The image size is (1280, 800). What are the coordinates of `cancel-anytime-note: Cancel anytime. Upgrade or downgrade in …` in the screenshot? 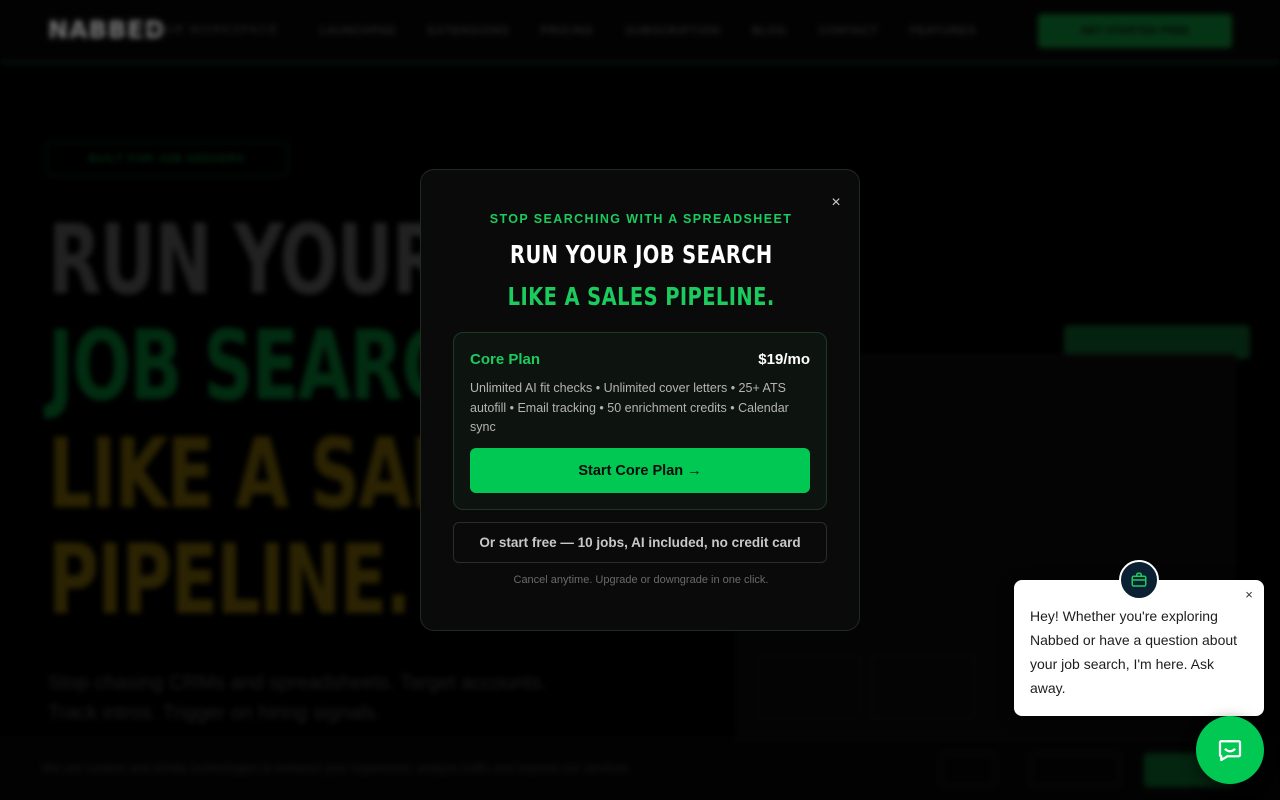 It's located at (641, 580).